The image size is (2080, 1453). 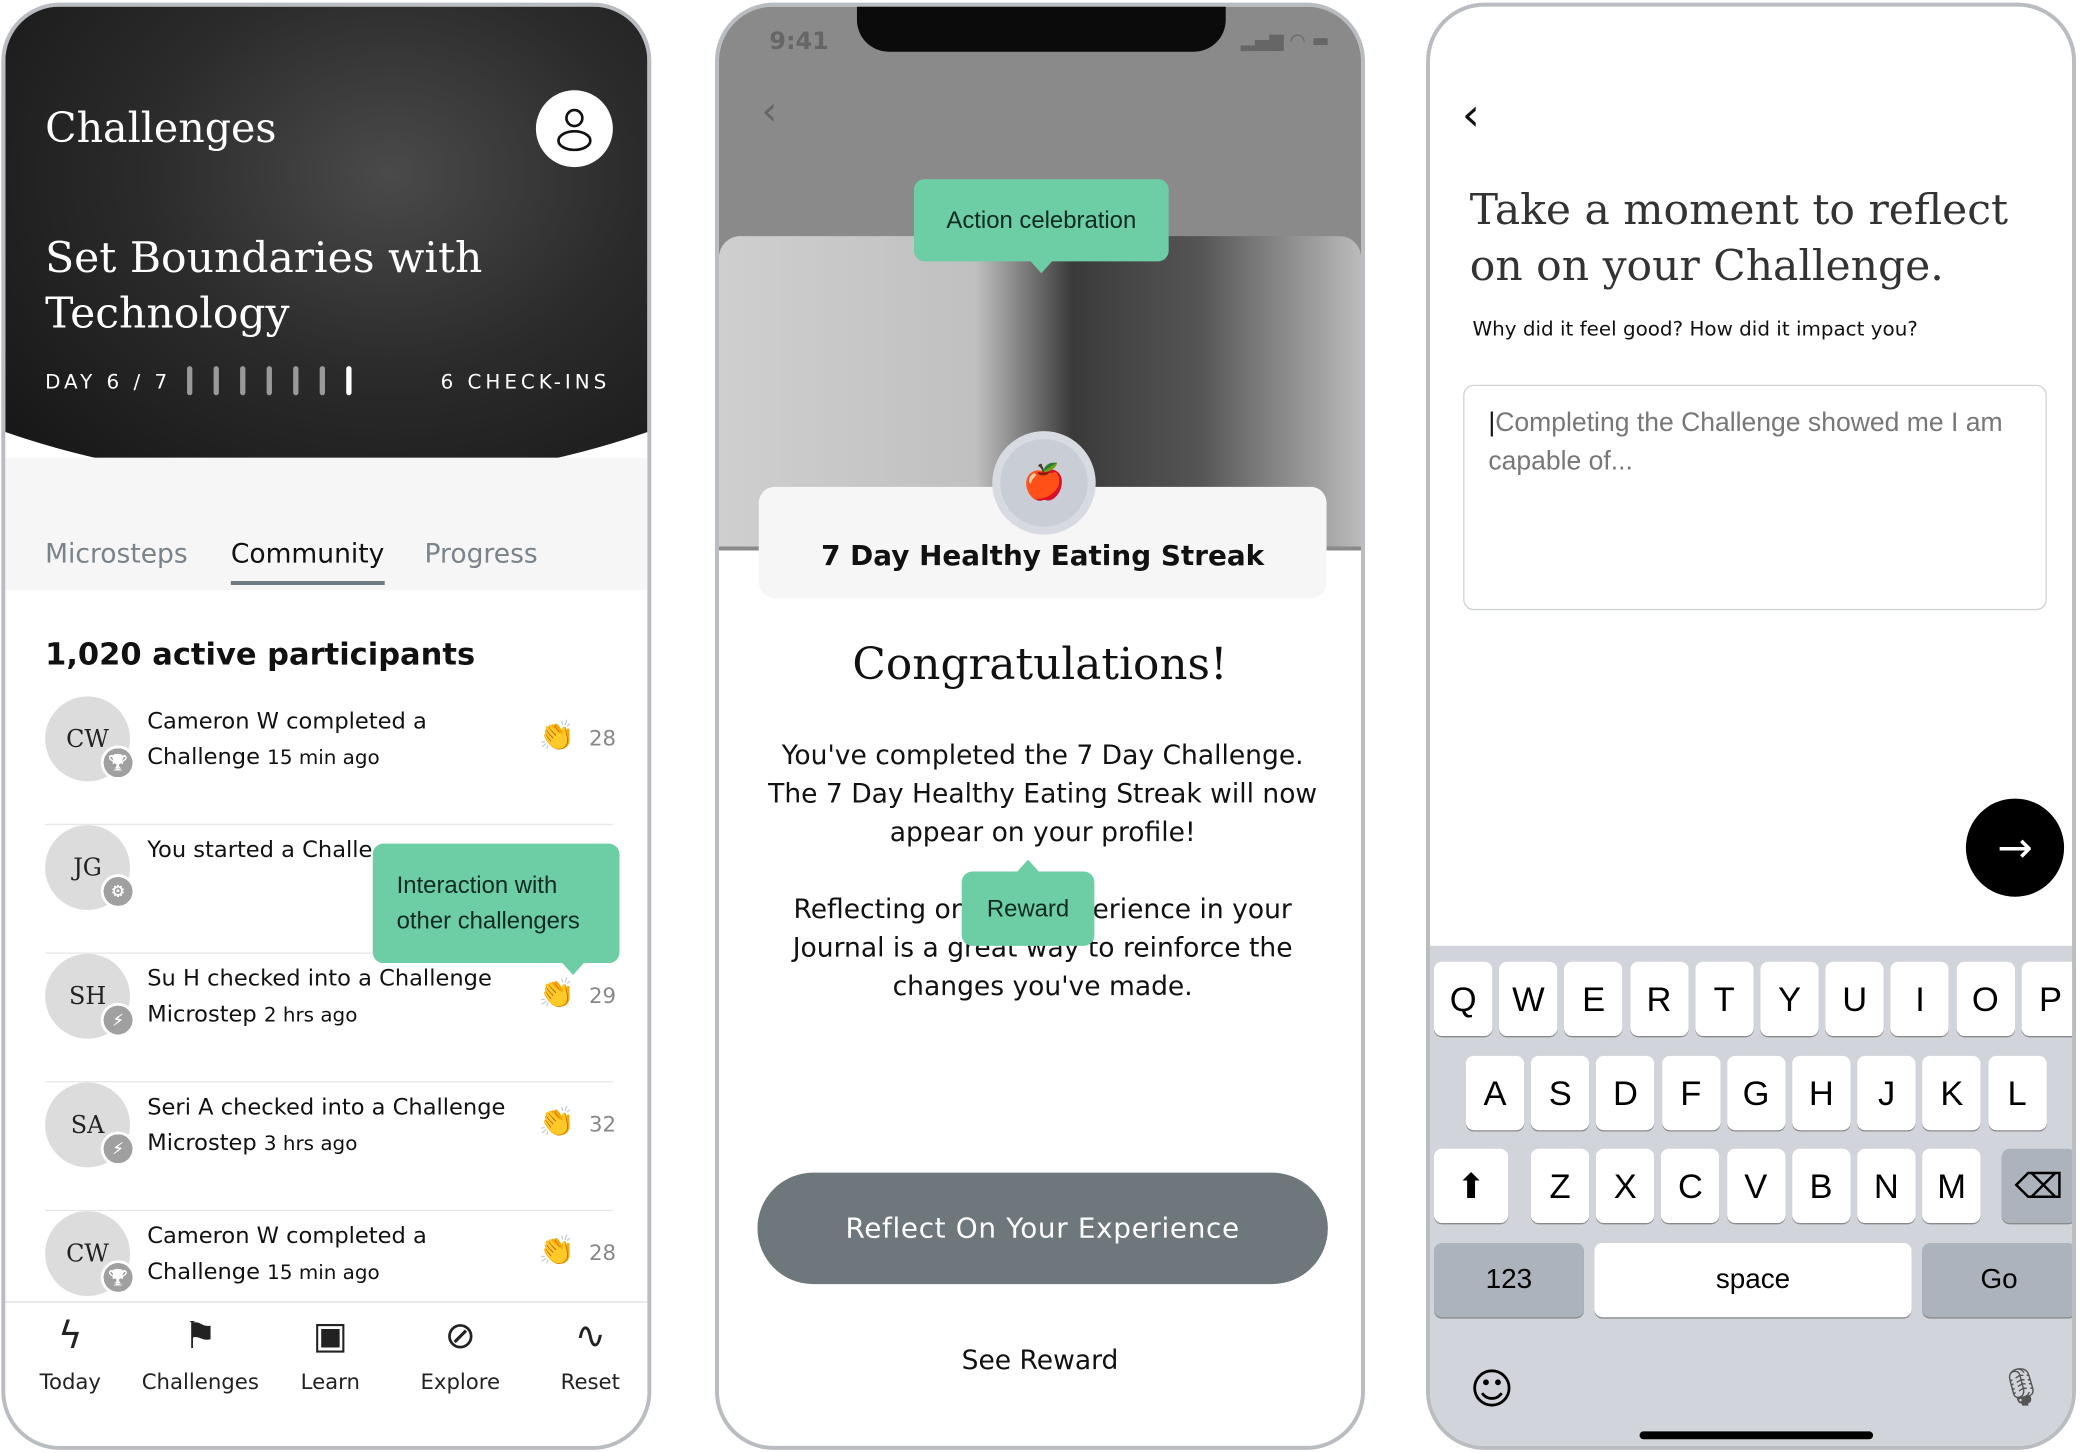 I want to click on key-x: X, so click(x=1625, y=1186).